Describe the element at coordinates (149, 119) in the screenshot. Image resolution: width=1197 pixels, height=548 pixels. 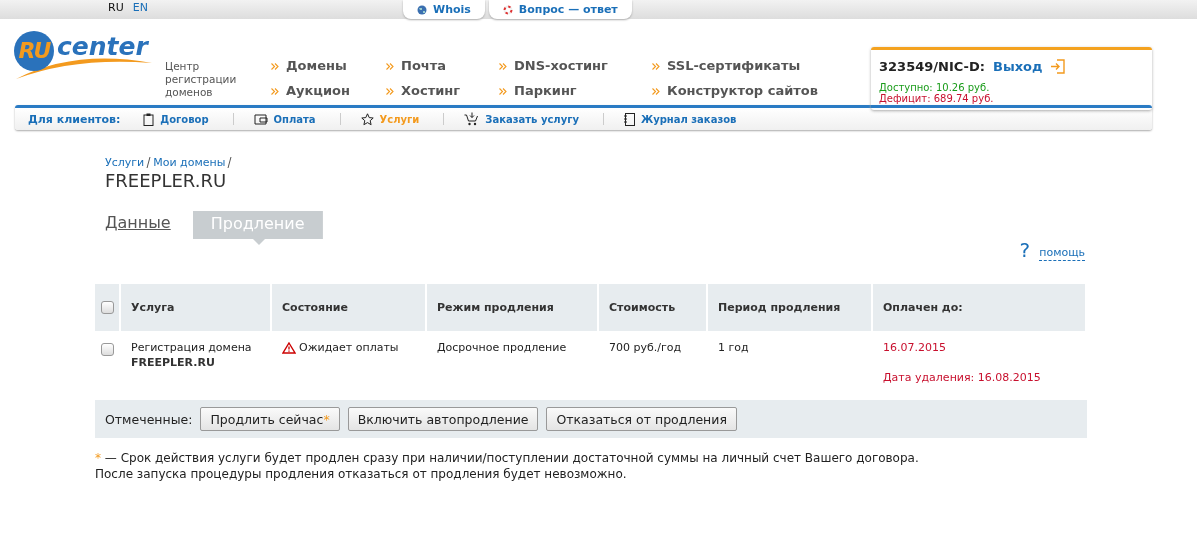
I see `clipboard-icon` at that location.